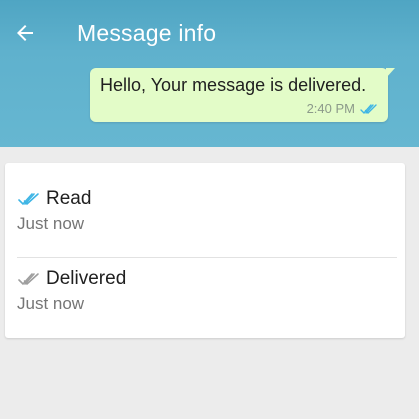 This screenshot has width=419, height=419. What do you see at coordinates (51, 303) in the screenshot?
I see `delivered-time: Just now` at bounding box center [51, 303].